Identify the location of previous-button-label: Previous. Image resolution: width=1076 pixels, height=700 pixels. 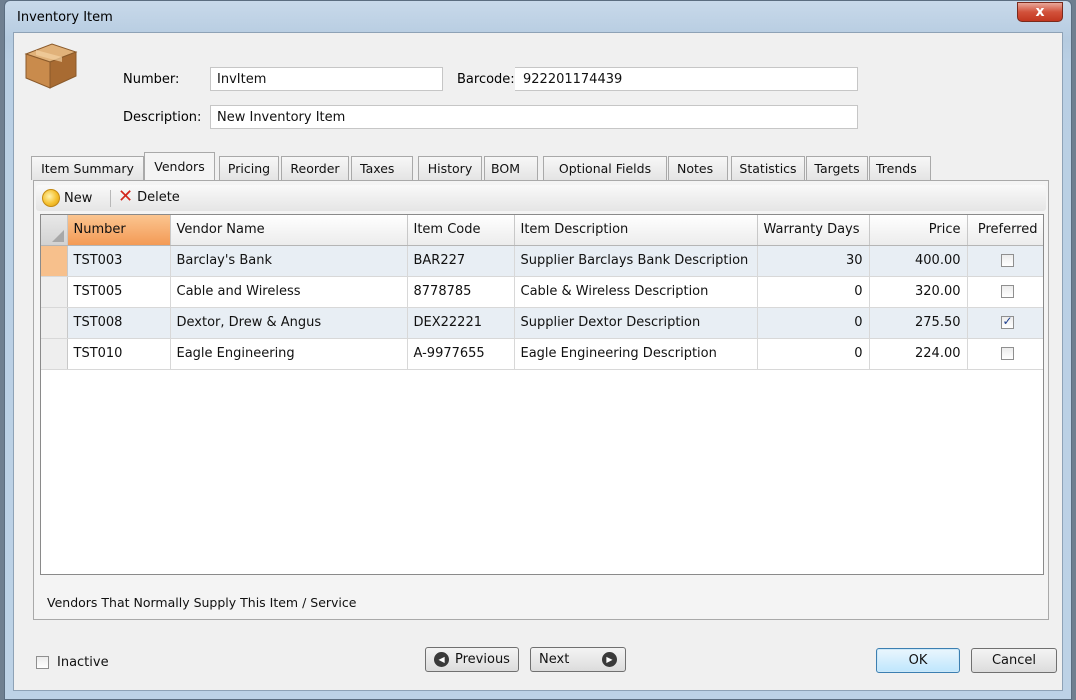
(482, 659).